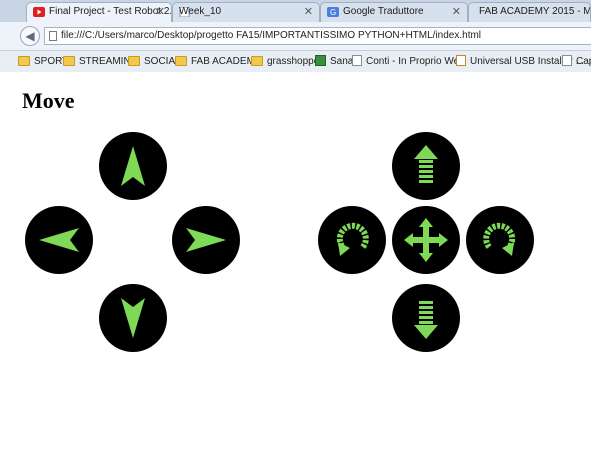 Image resolution: width=591 pixels, height=472 pixels. I want to click on move-up-button, so click(133, 166).